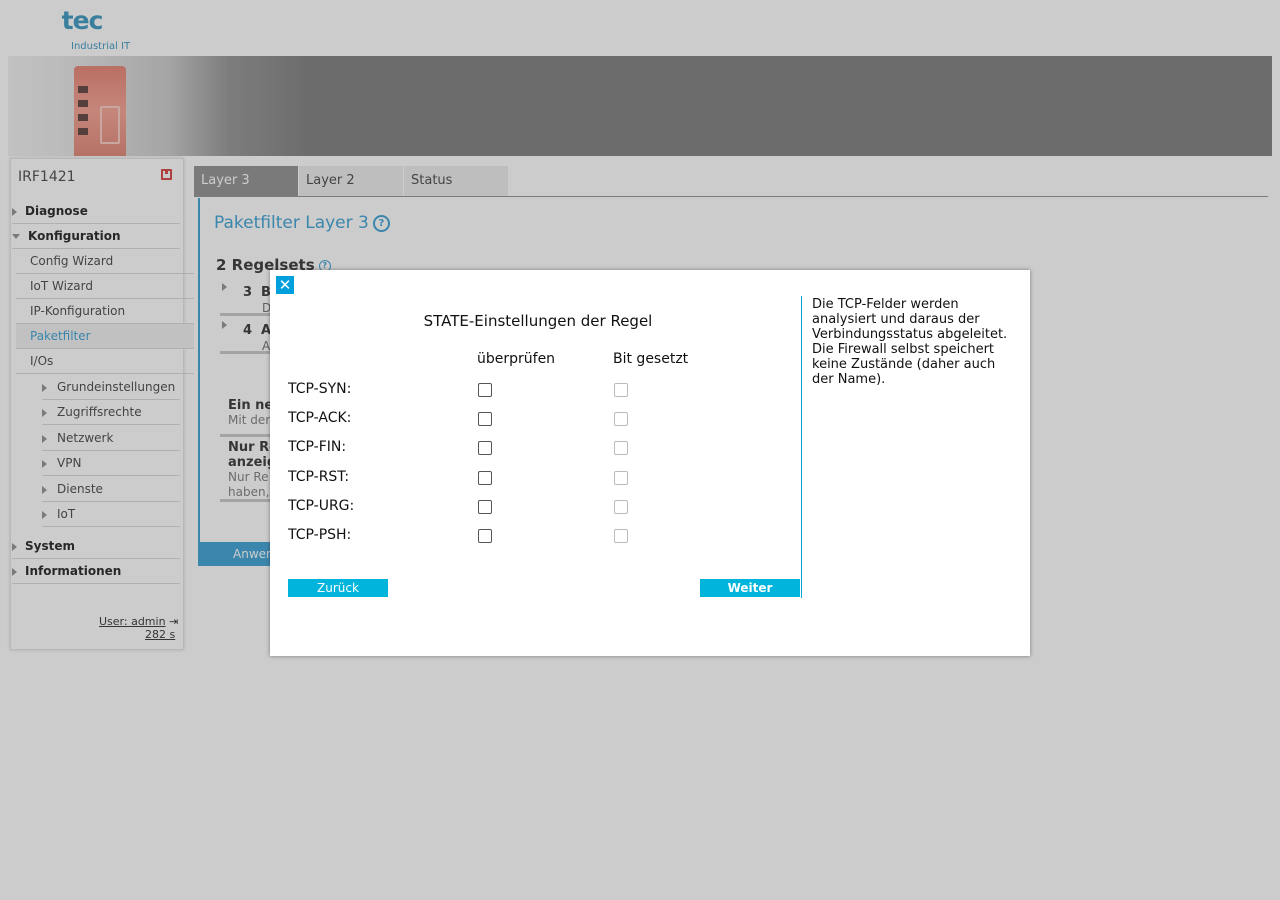 The width and height of the screenshot is (1280, 900). I want to click on back-button: Zurück, so click(338, 588).